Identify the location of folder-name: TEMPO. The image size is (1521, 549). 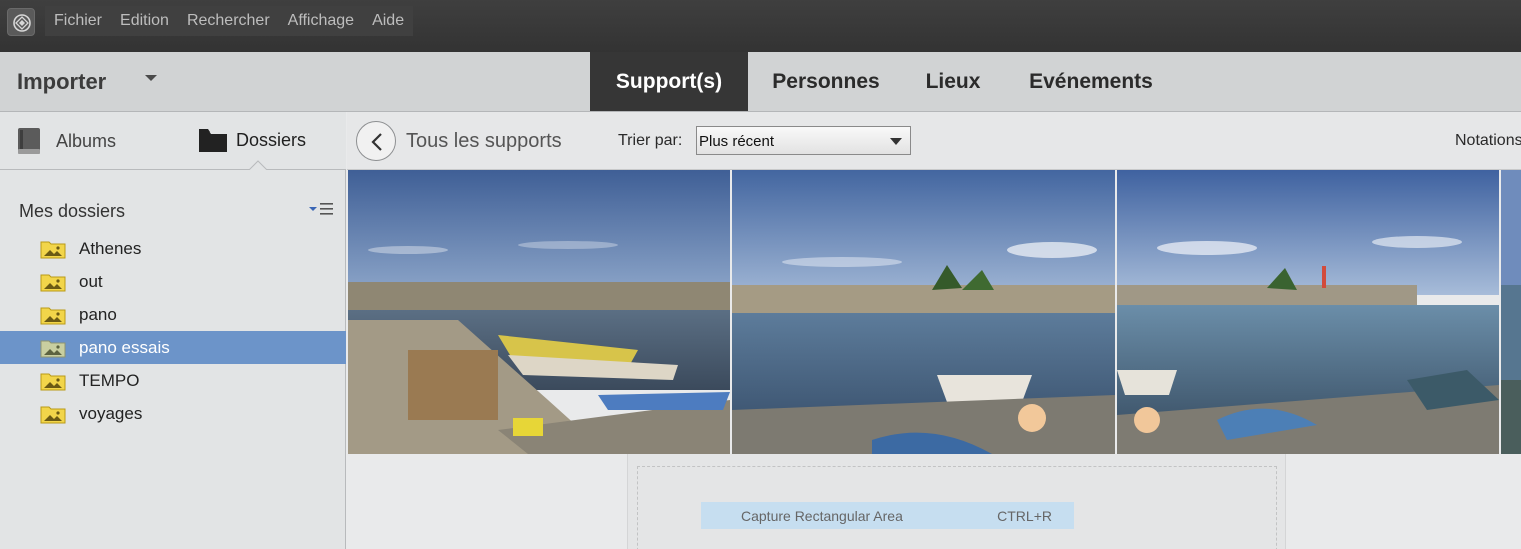
(109, 380).